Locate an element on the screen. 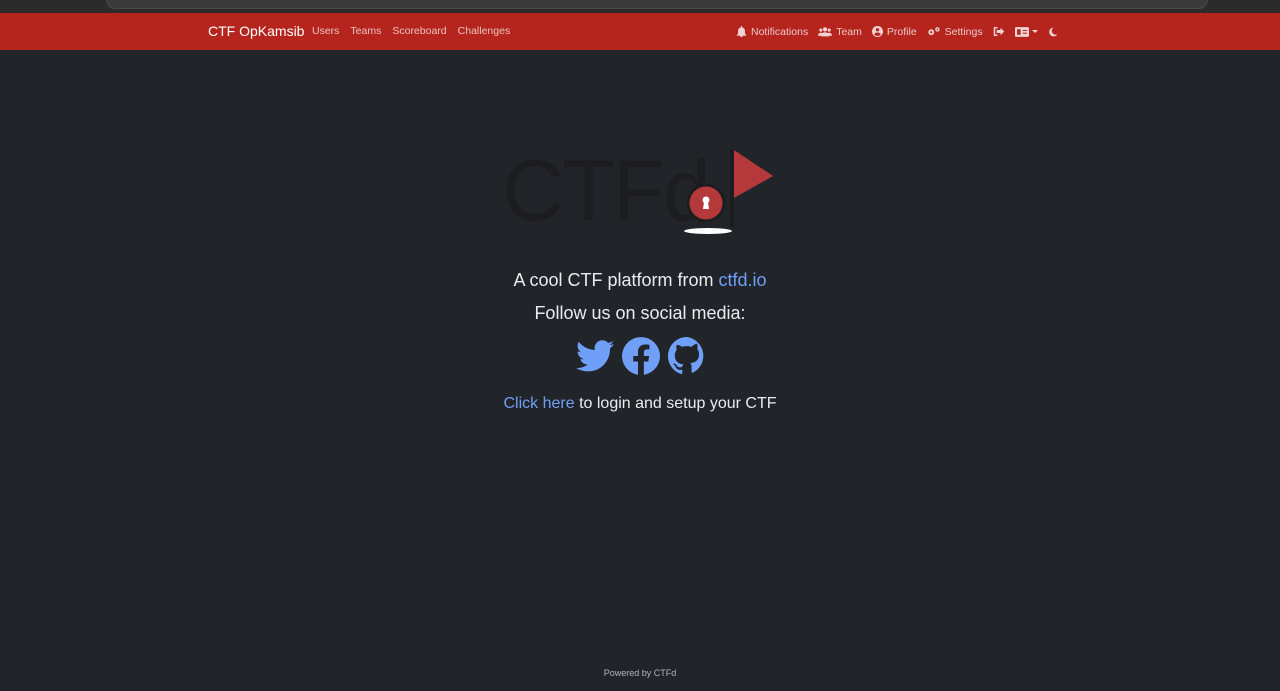  tagline: A cool CTF platform from ctfd.io is located at coordinates (640, 280).